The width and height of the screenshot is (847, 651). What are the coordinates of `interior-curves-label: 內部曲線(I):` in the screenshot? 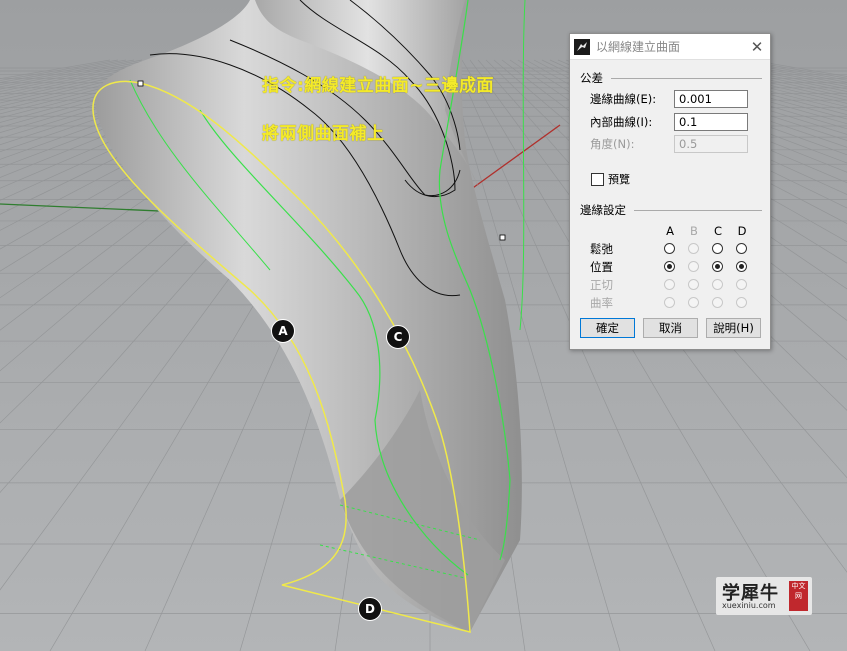 It's located at (621, 122).